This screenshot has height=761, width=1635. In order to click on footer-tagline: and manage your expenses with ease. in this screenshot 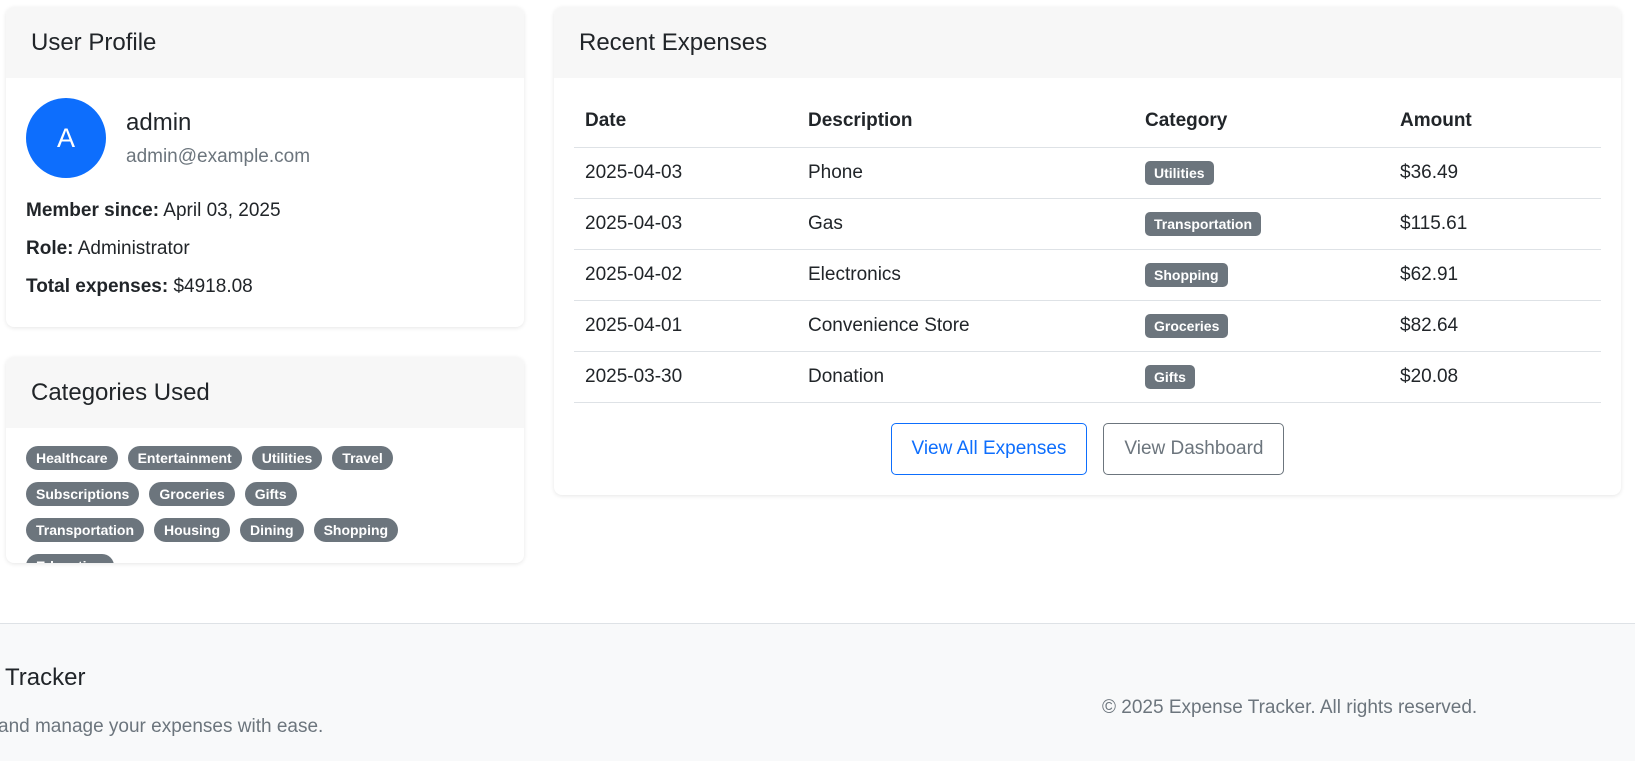, I will do `click(162, 726)`.